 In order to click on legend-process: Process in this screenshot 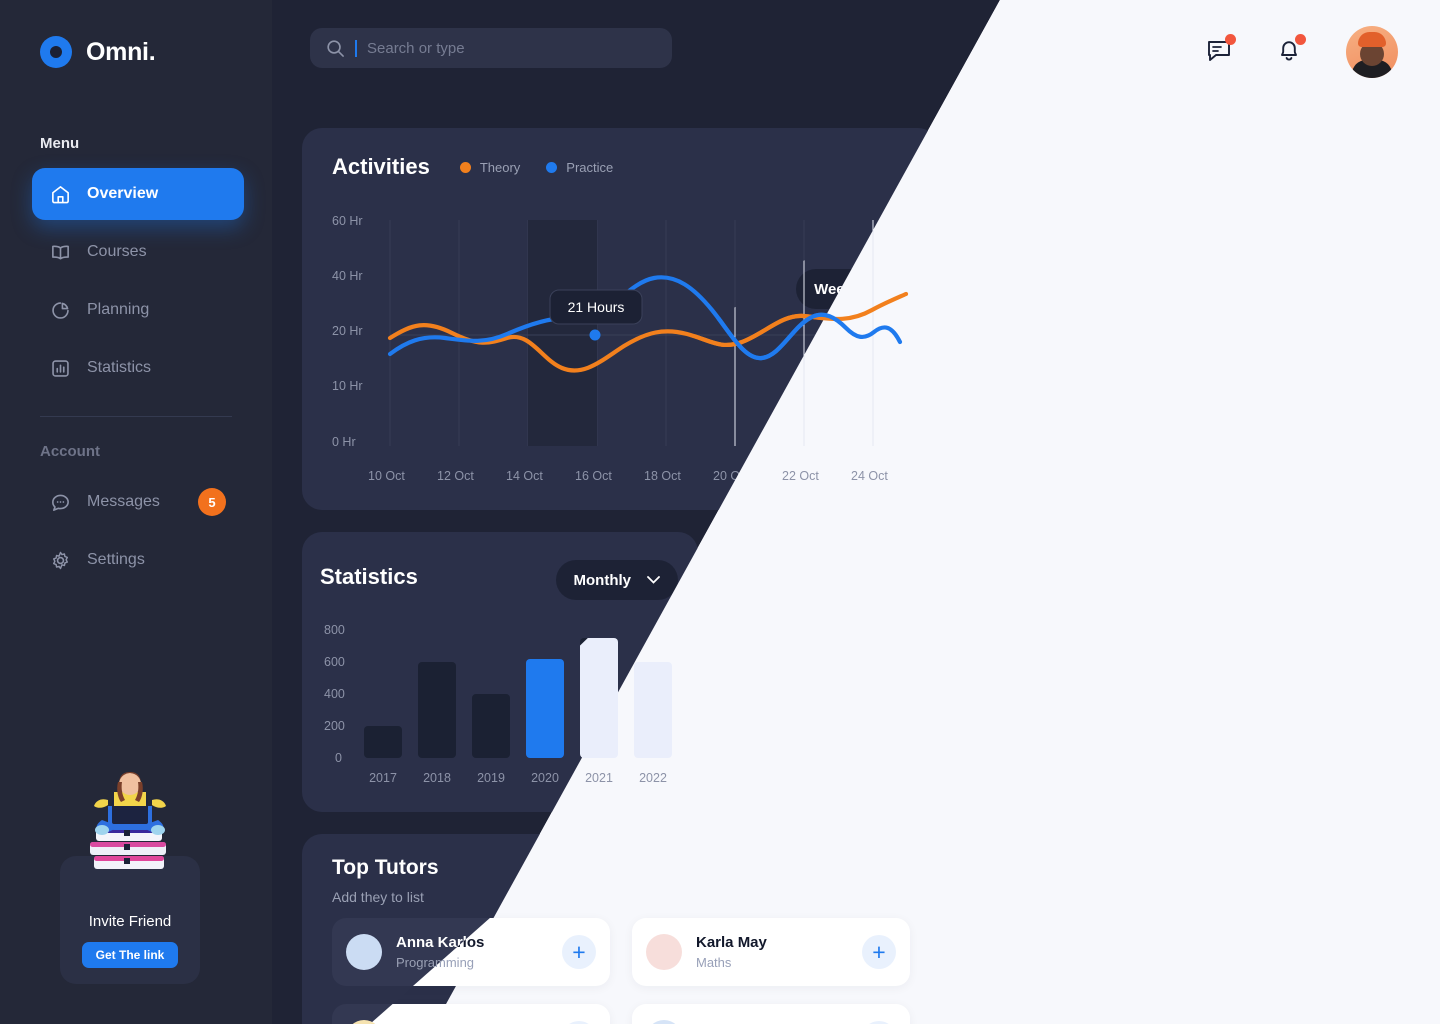, I will do `click(770, 786)`.